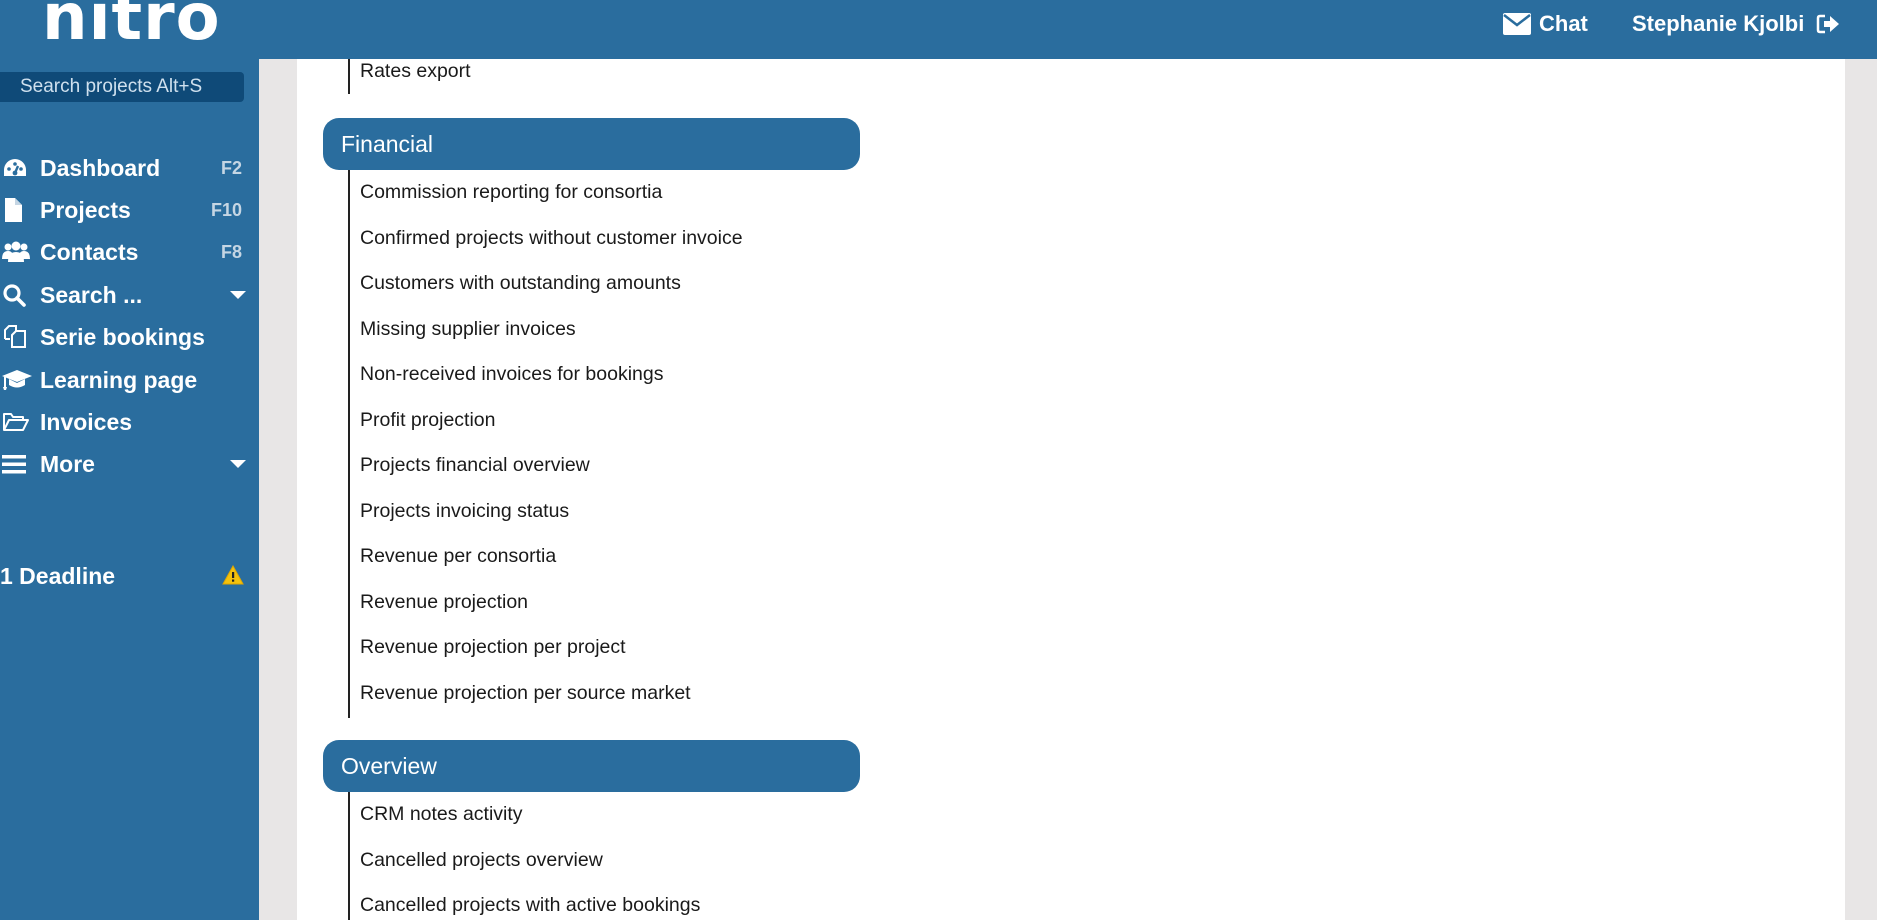 This screenshot has width=1877, height=920. What do you see at coordinates (67, 463) in the screenshot?
I see `nav-label: More` at bounding box center [67, 463].